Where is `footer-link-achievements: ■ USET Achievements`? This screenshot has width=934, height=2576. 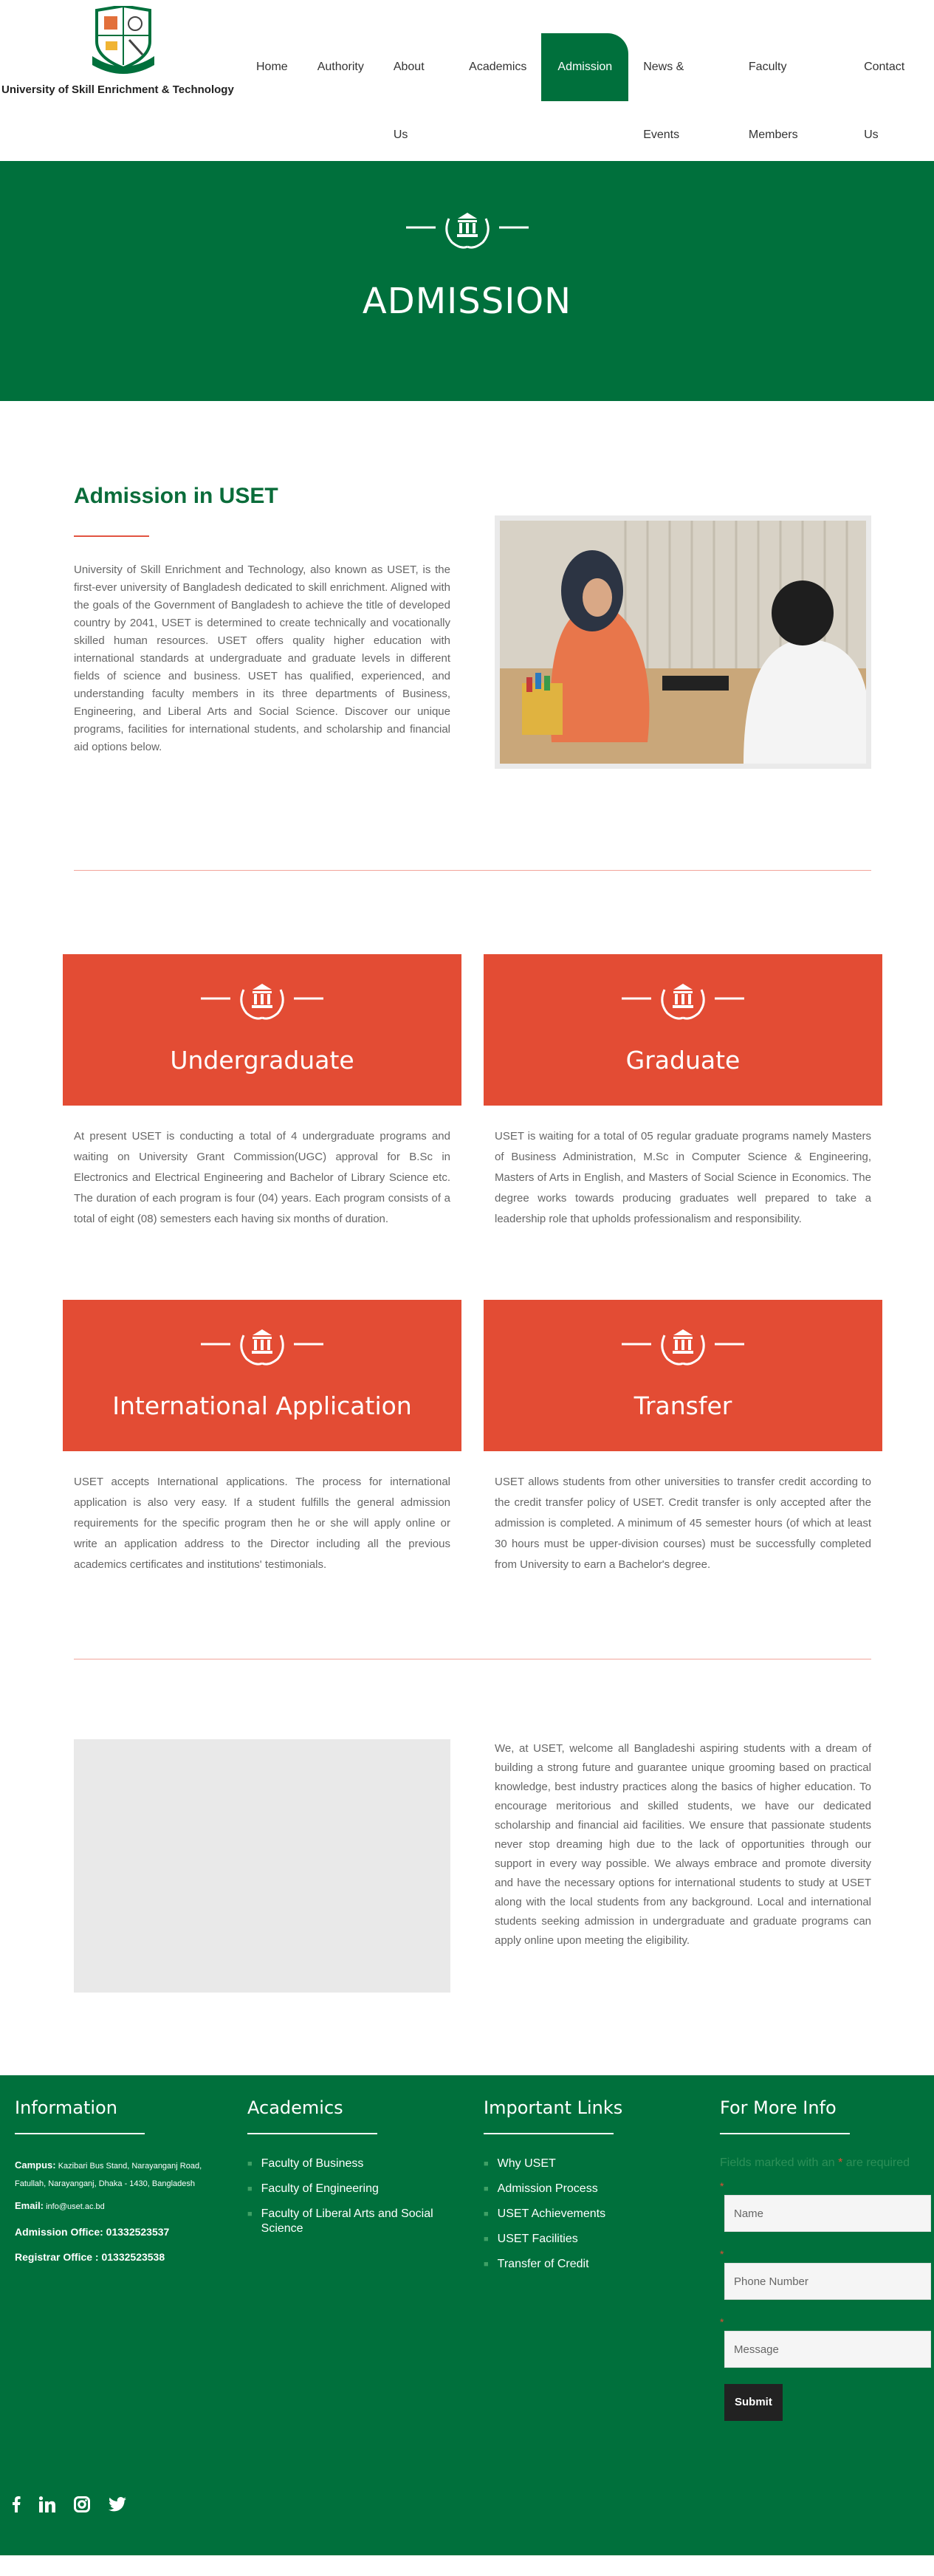 footer-link-achievements: ■ USET Achievements is located at coordinates (587, 2214).